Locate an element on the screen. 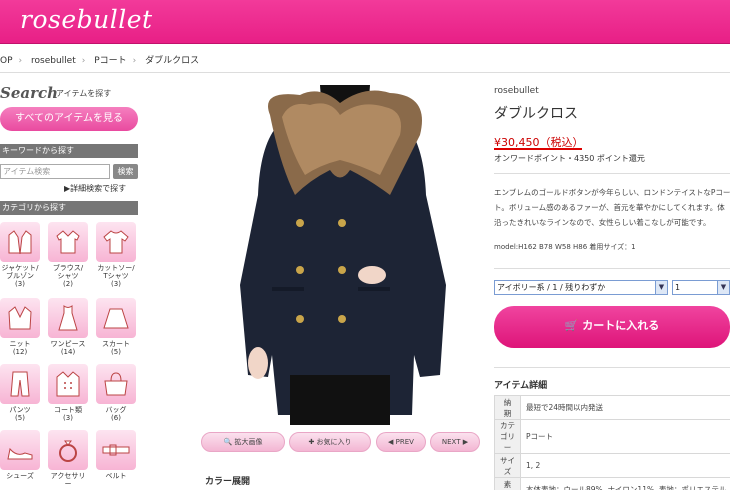 This screenshot has width=730, height=490. table-row: サイズ 1, 2 is located at coordinates (612, 465).